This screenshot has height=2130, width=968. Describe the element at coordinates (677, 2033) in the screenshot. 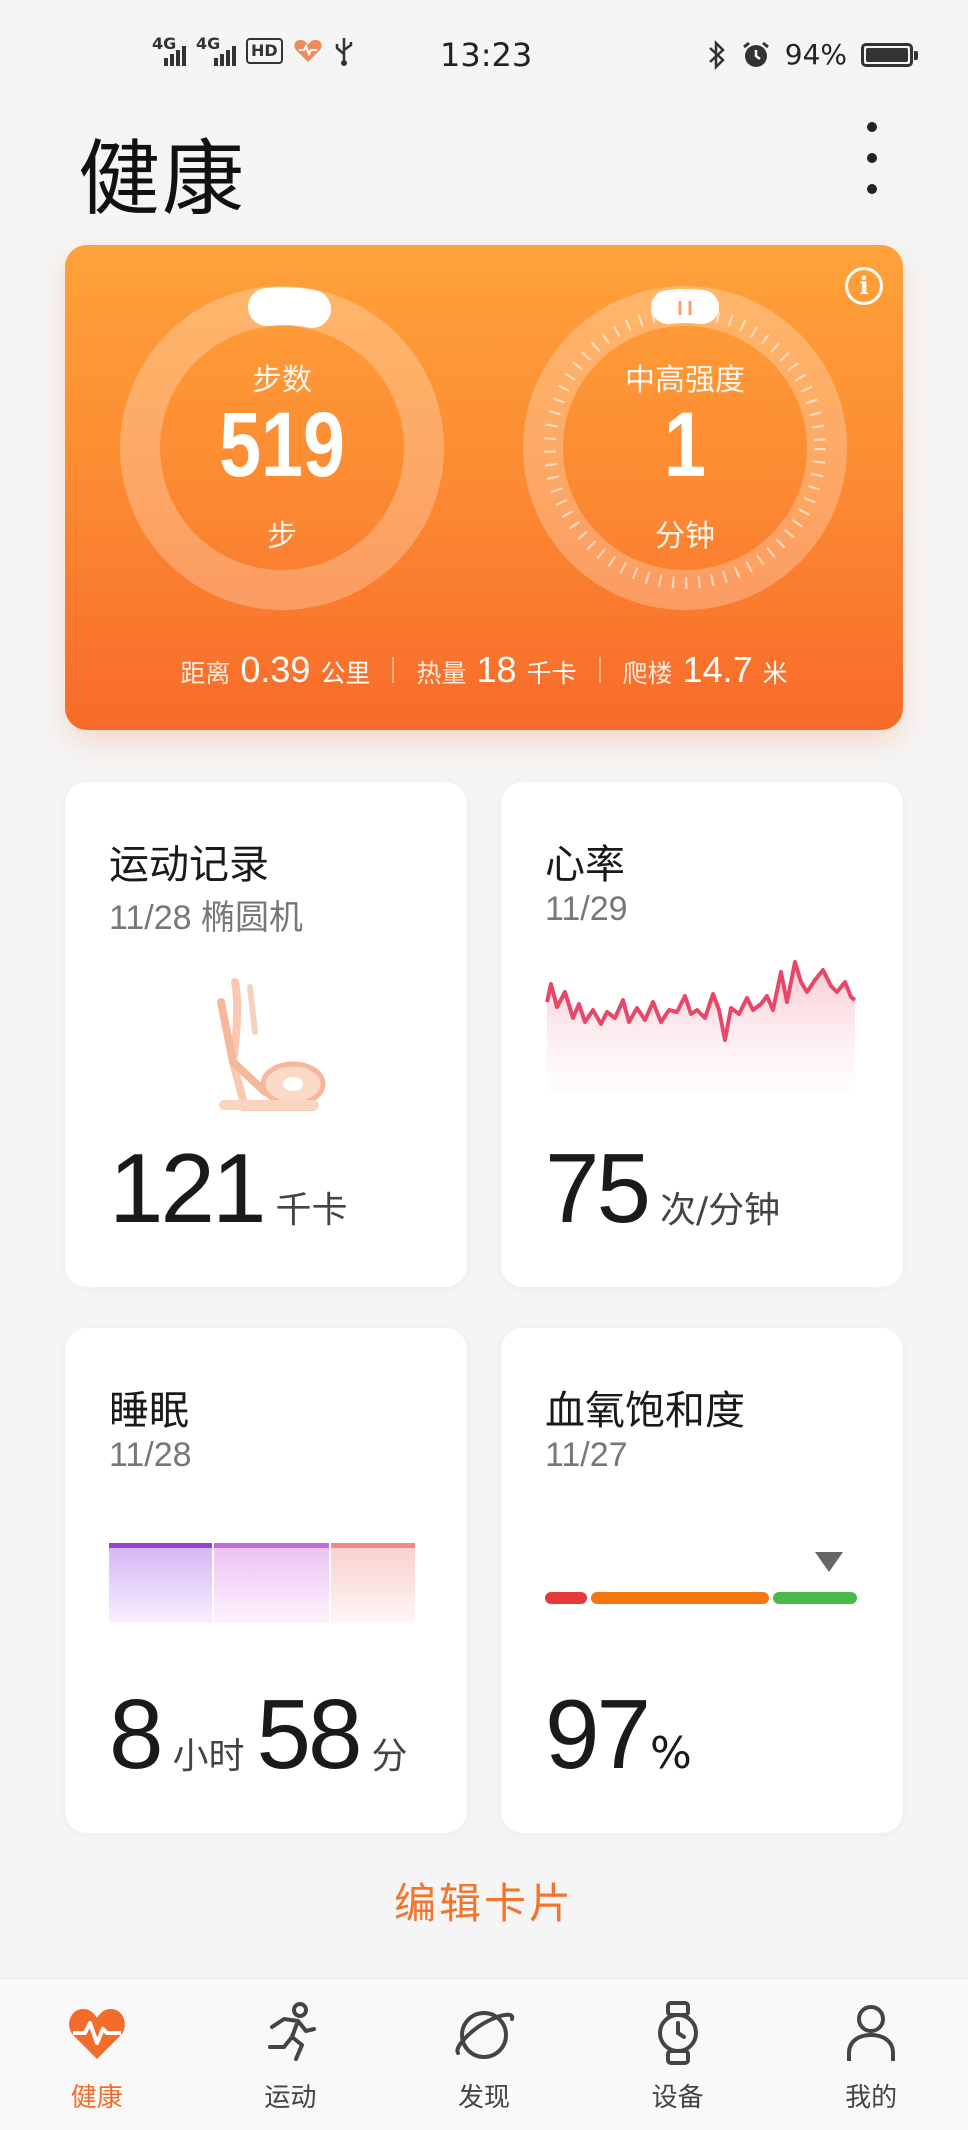

I see `watch-icon` at that location.